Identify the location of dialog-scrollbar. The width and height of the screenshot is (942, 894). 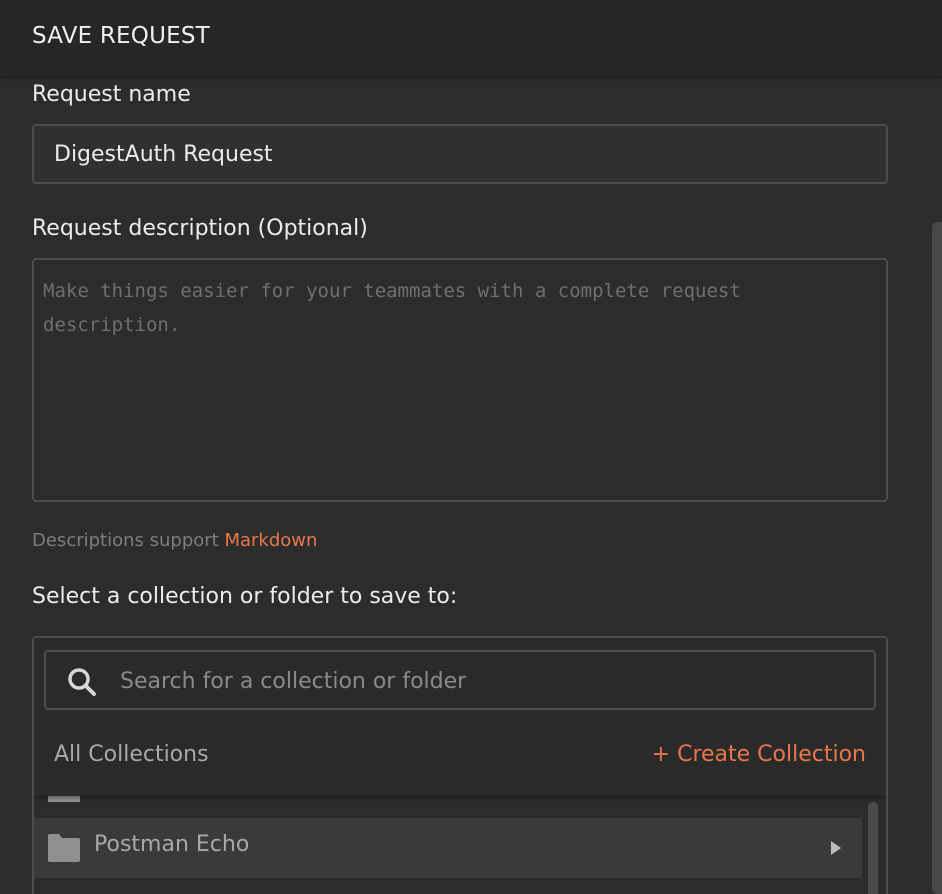
(937, 558).